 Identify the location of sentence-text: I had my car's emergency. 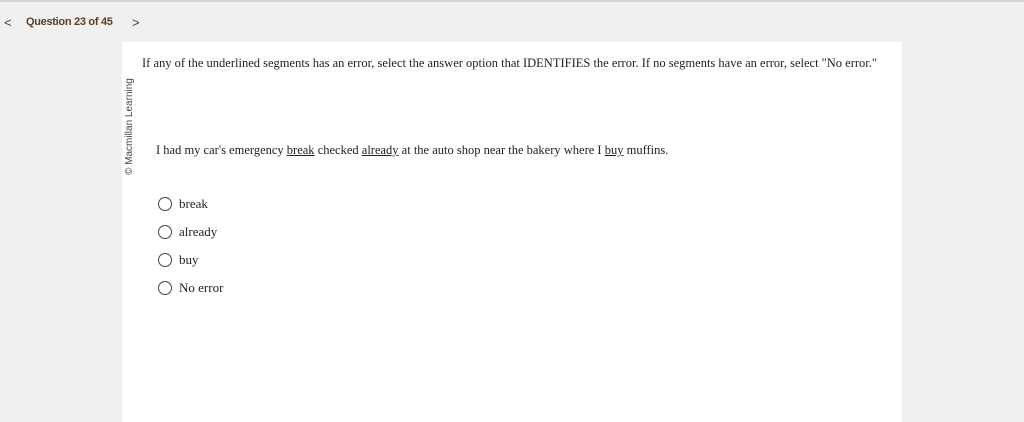
(221, 150).